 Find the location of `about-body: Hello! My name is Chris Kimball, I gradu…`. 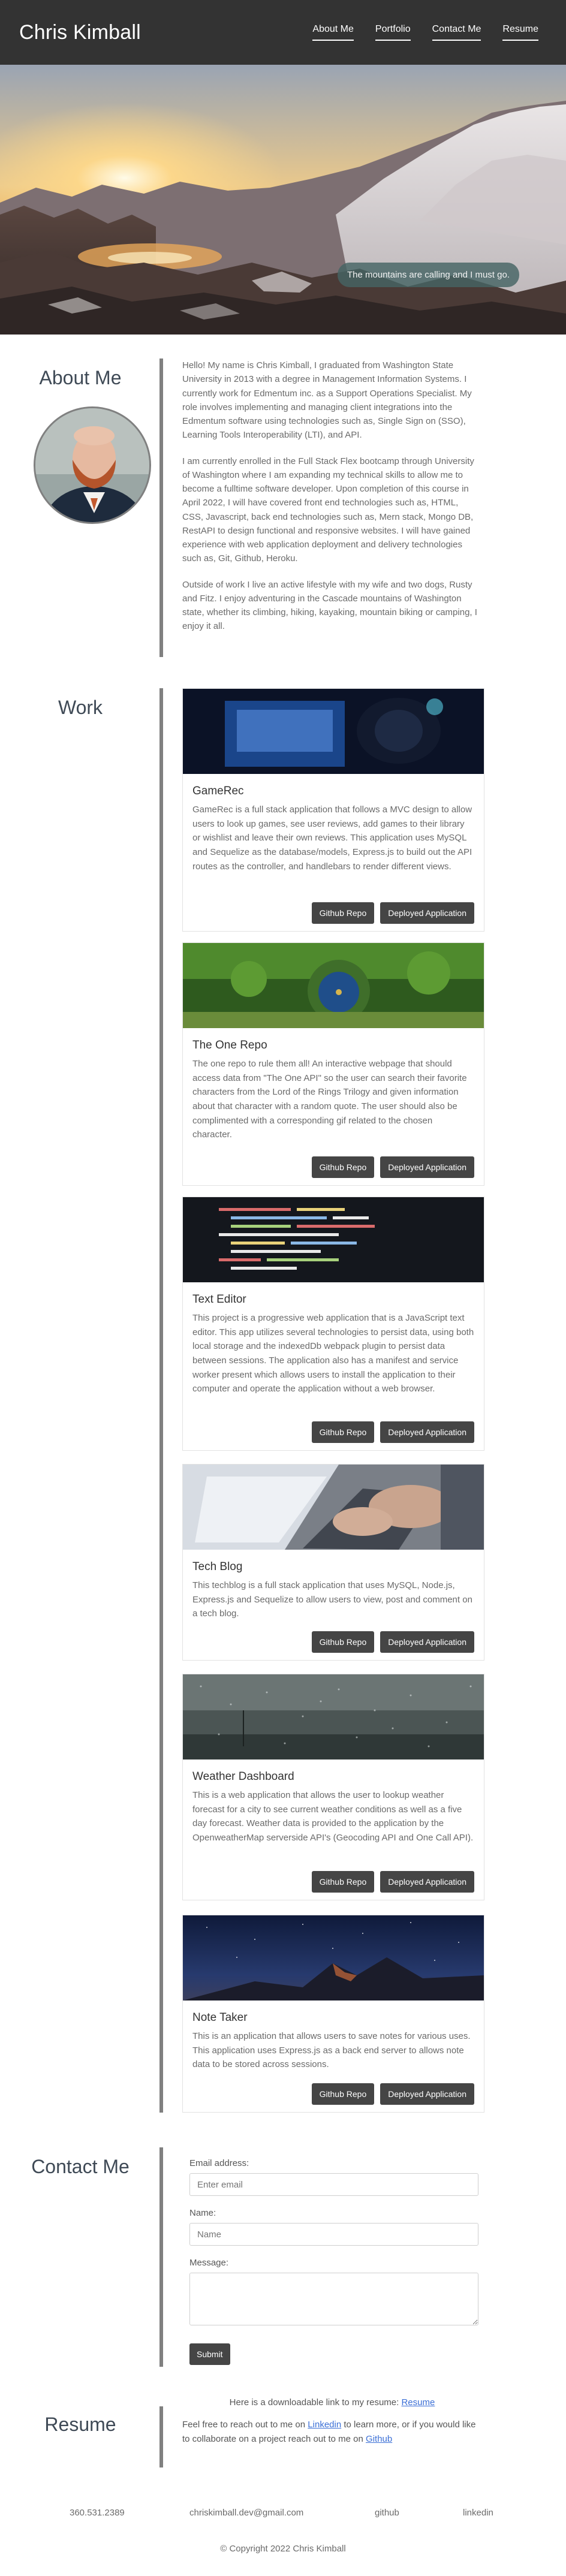

about-body: Hello! My name is Chris Kimball, I gradu… is located at coordinates (331, 502).